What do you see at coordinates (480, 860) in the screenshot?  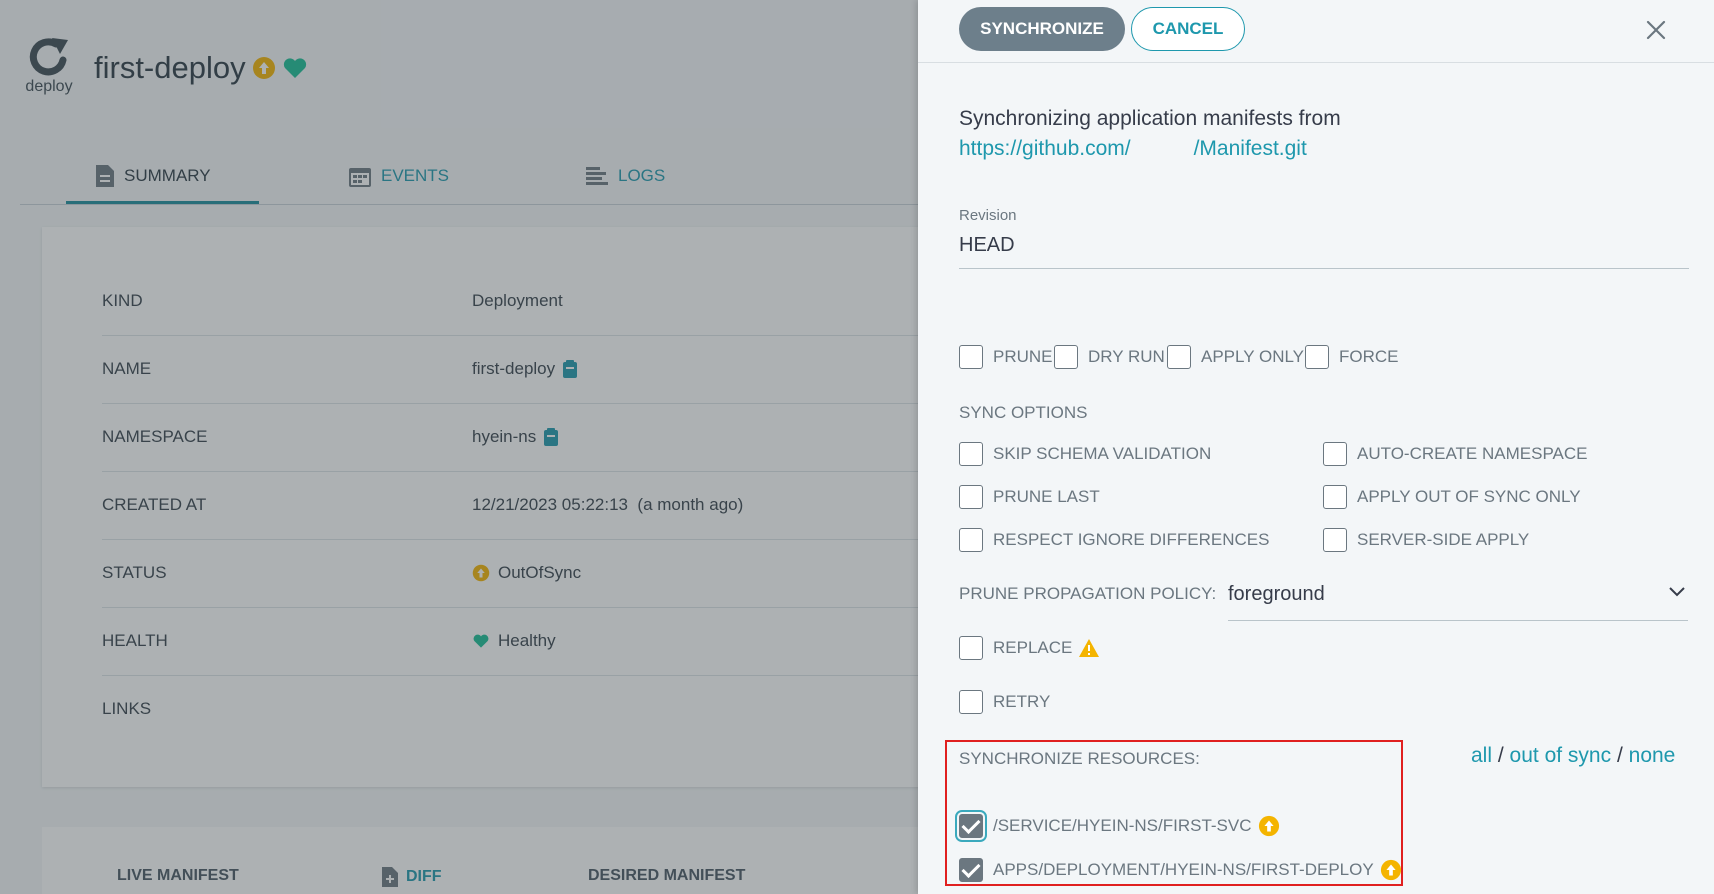 I see `manifest-card: LIVE MANIFEST DIFF DESIRED MANIFEST` at bounding box center [480, 860].